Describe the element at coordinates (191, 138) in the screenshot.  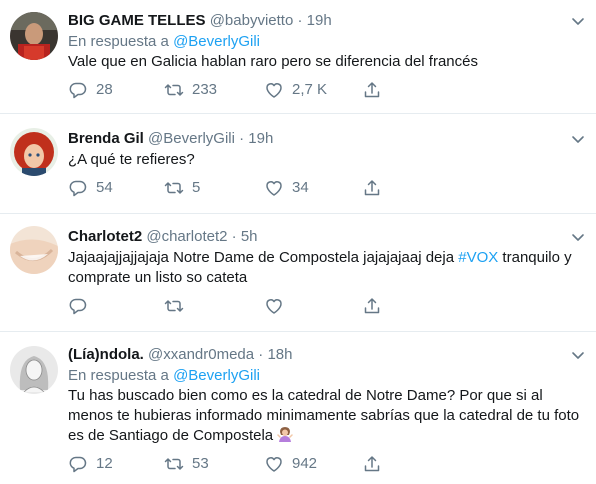
I see `user-handle: @BeverlyGili` at that location.